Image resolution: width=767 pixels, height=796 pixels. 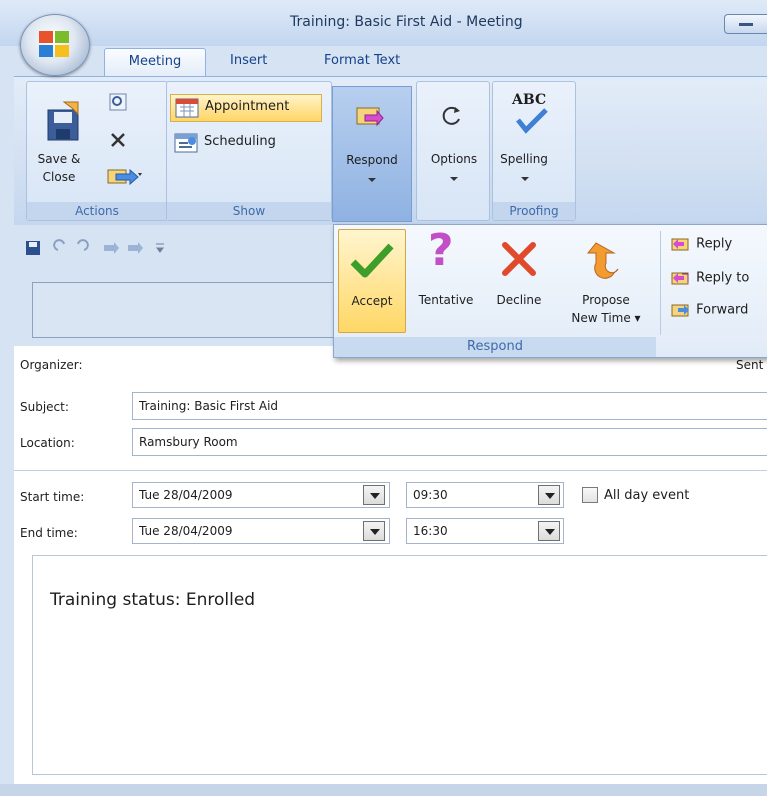 I want to click on accept-label: Accept, so click(x=372, y=301).